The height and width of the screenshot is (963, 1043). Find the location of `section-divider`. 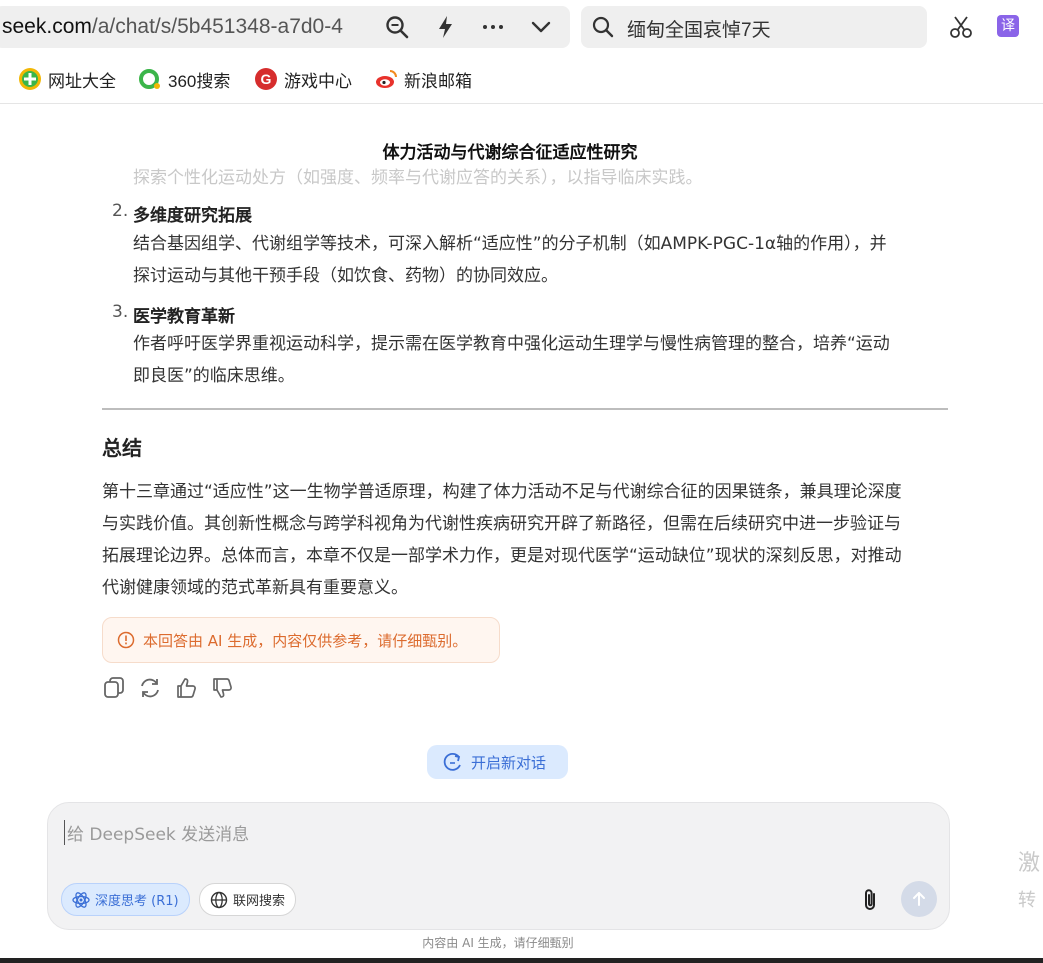

section-divider is located at coordinates (525, 409).